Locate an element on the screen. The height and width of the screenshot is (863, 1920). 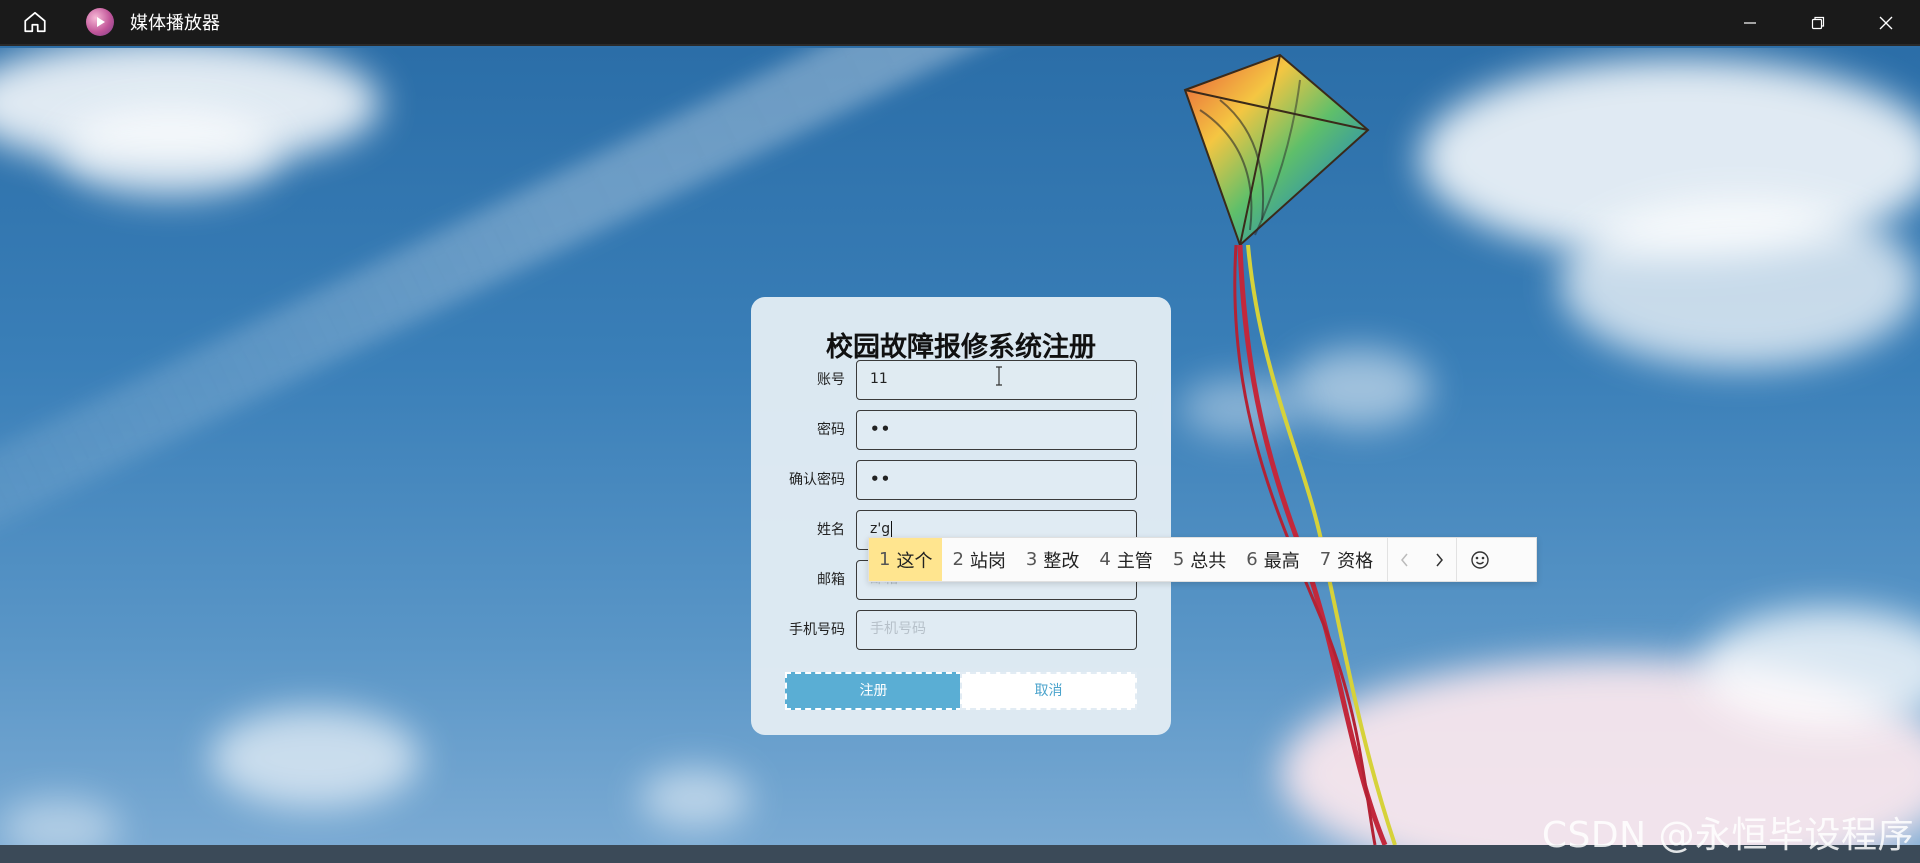
confirm-password-row: 确认密码 •• is located at coordinates (961, 480).